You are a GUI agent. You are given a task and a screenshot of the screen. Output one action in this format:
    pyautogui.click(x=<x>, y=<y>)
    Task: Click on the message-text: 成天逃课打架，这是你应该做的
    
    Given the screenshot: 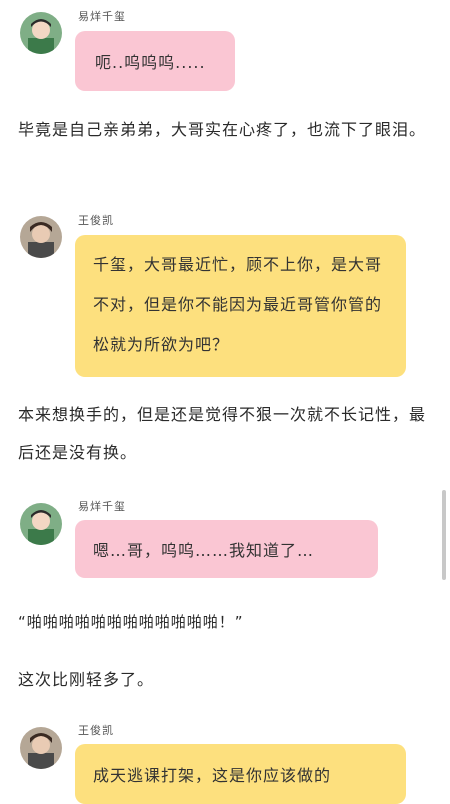 What is the action you would take?
    pyautogui.click(x=212, y=775)
    